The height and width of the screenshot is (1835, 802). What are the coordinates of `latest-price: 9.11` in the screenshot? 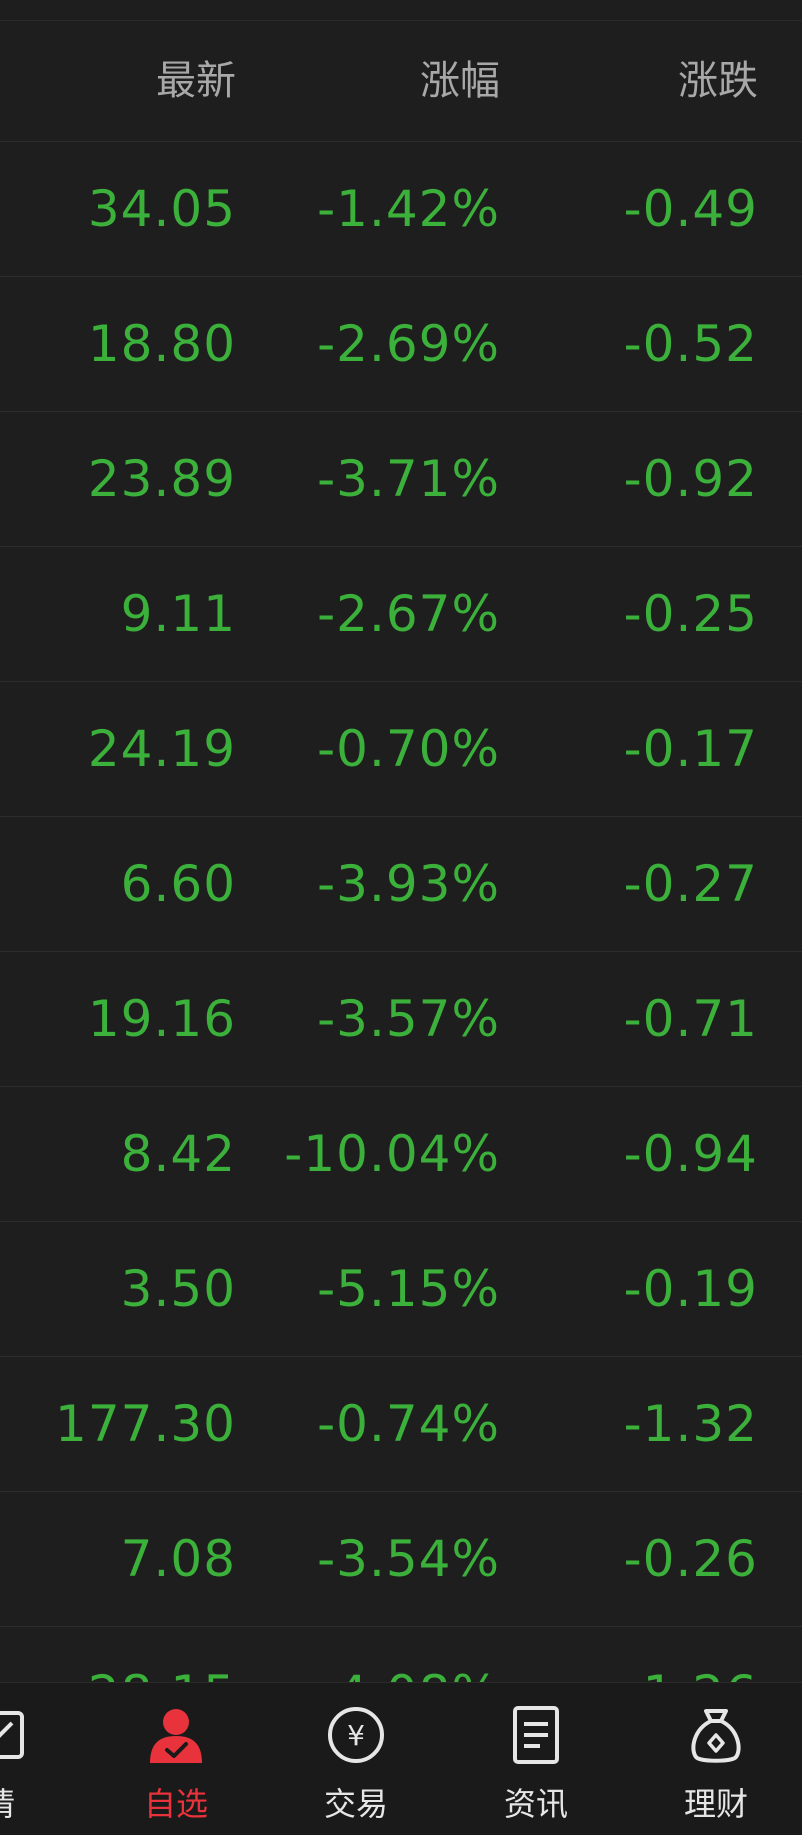 It's located at (178, 614).